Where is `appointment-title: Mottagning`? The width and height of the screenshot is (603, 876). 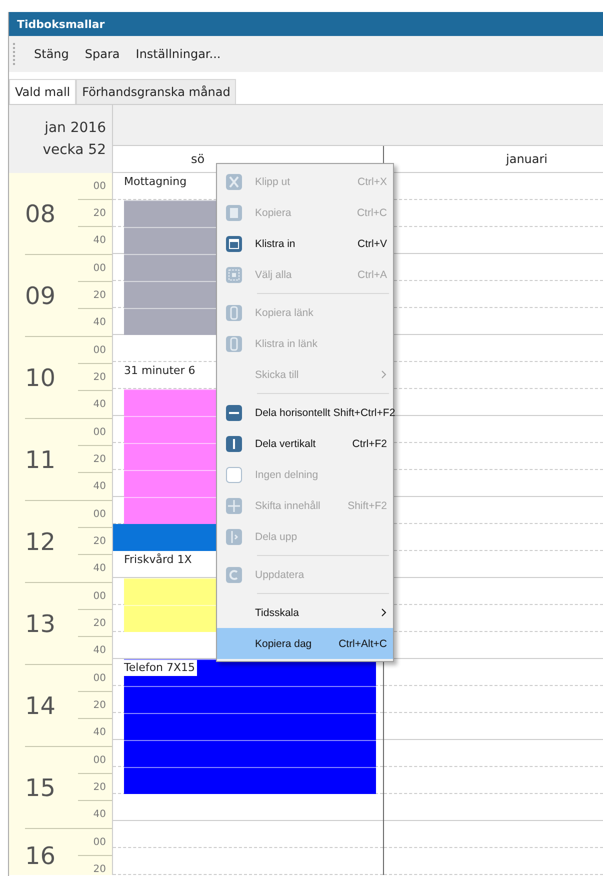 appointment-title: Mottagning is located at coordinates (155, 181).